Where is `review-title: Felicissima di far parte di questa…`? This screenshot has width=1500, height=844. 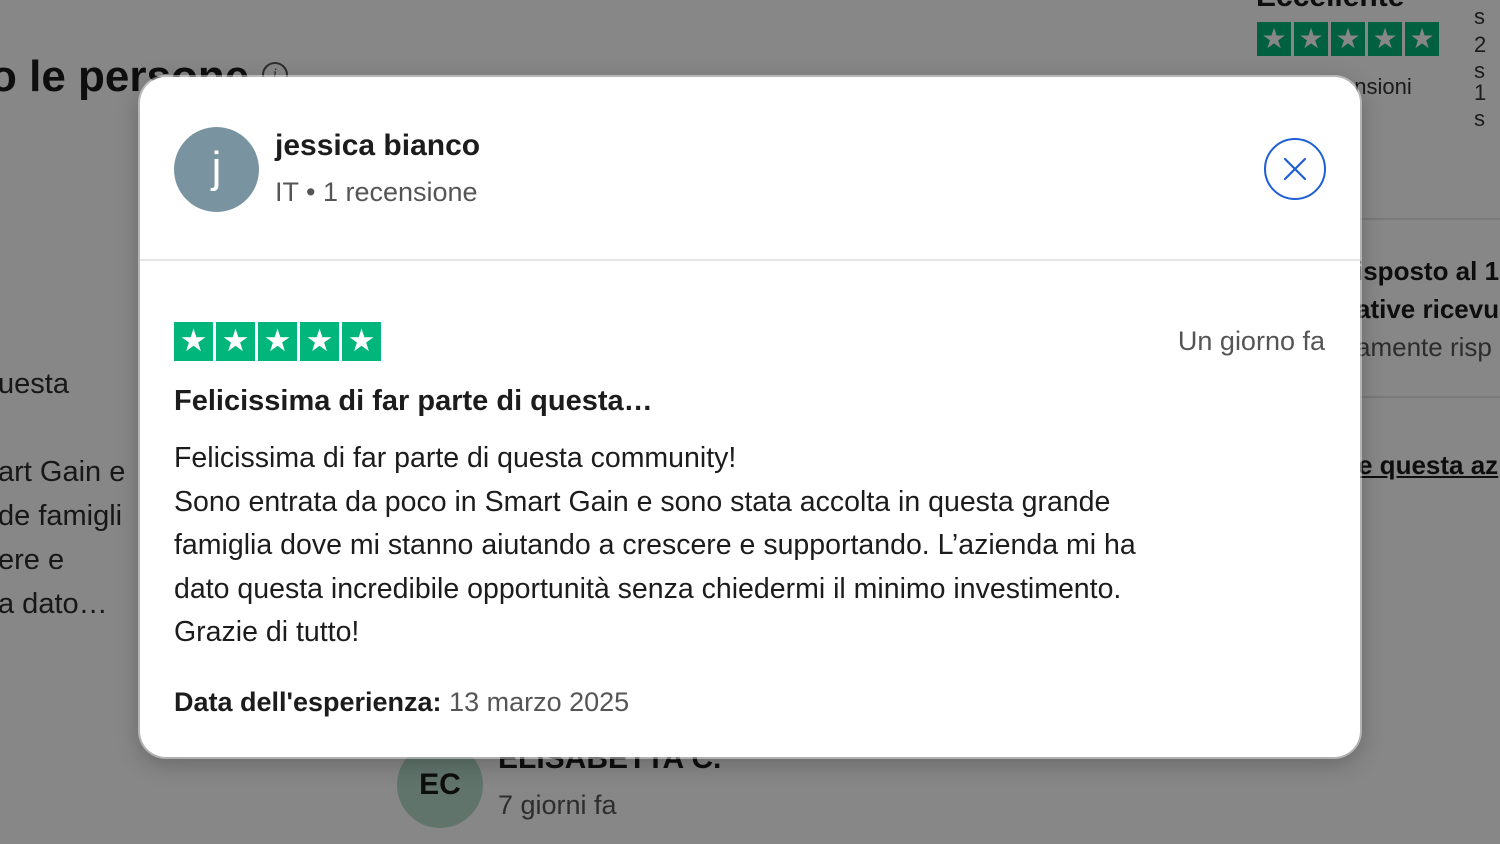
review-title: Felicissima di far parte di questa… is located at coordinates (413, 401).